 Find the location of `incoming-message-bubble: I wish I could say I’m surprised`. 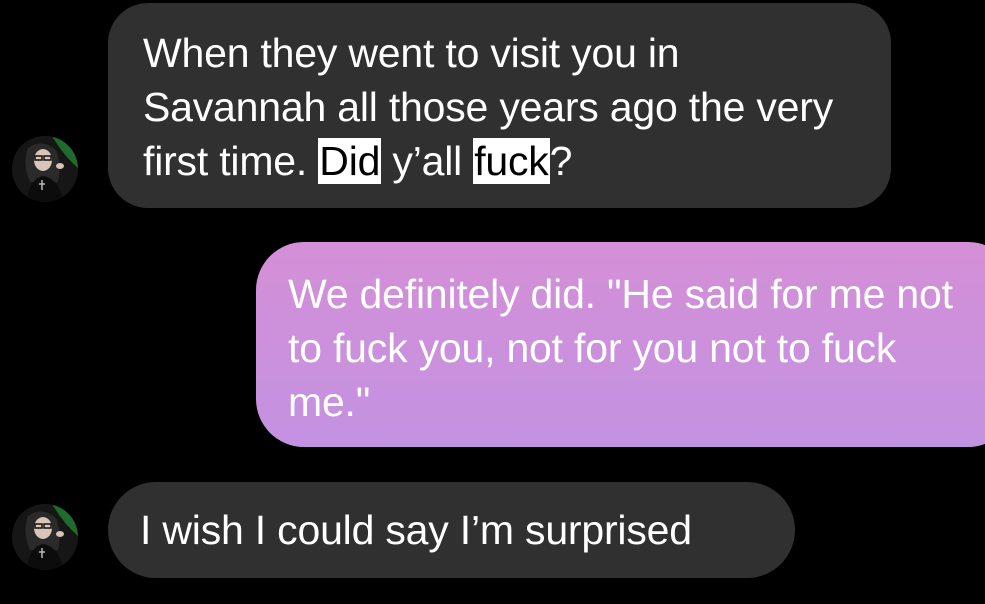

incoming-message-bubble: I wish I could say I’m surprised is located at coordinates (451, 530).